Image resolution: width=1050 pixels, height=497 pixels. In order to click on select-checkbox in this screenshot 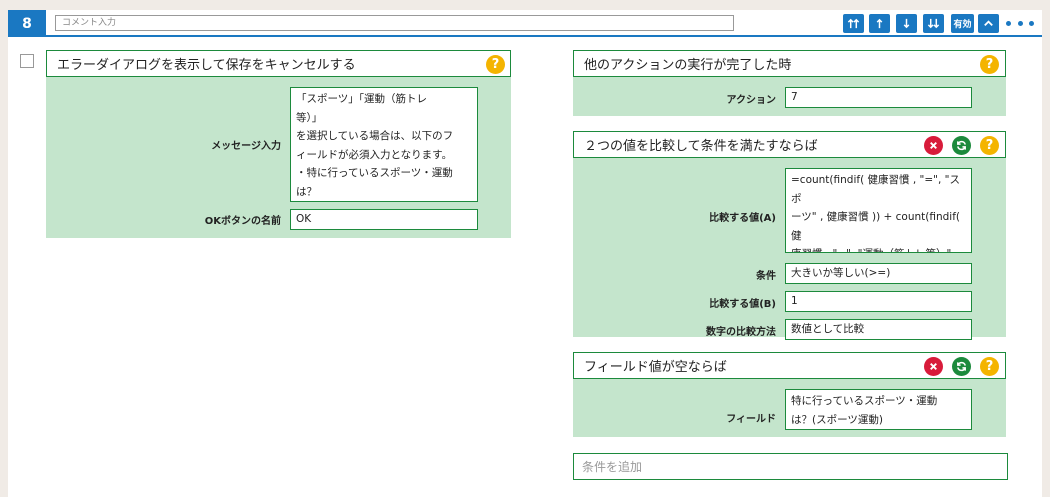, I will do `click(27, 61)`.